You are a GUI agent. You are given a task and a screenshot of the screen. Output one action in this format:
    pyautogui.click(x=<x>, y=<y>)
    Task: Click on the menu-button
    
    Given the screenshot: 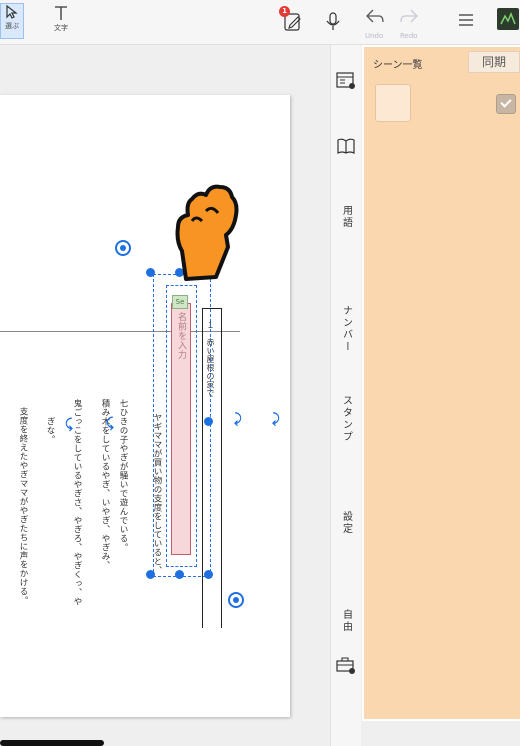 What is the action you would take?
    pyautogui.click(x=467, y=21)
    